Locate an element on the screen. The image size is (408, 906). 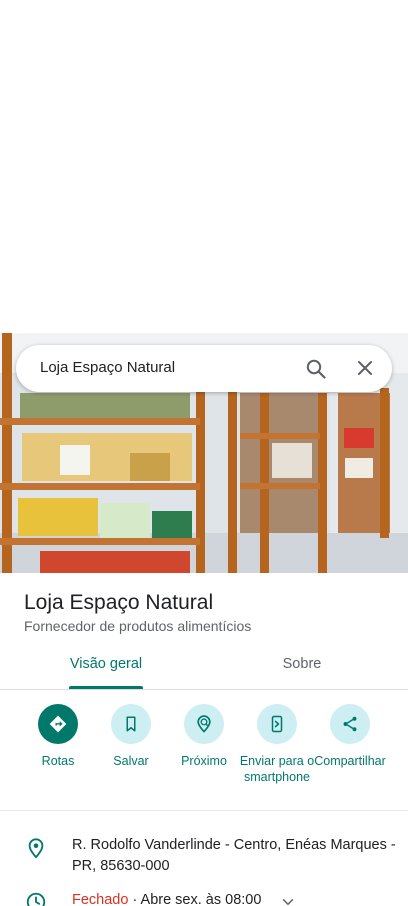
tab-about: Sobre is located at coordinates (302, 672).